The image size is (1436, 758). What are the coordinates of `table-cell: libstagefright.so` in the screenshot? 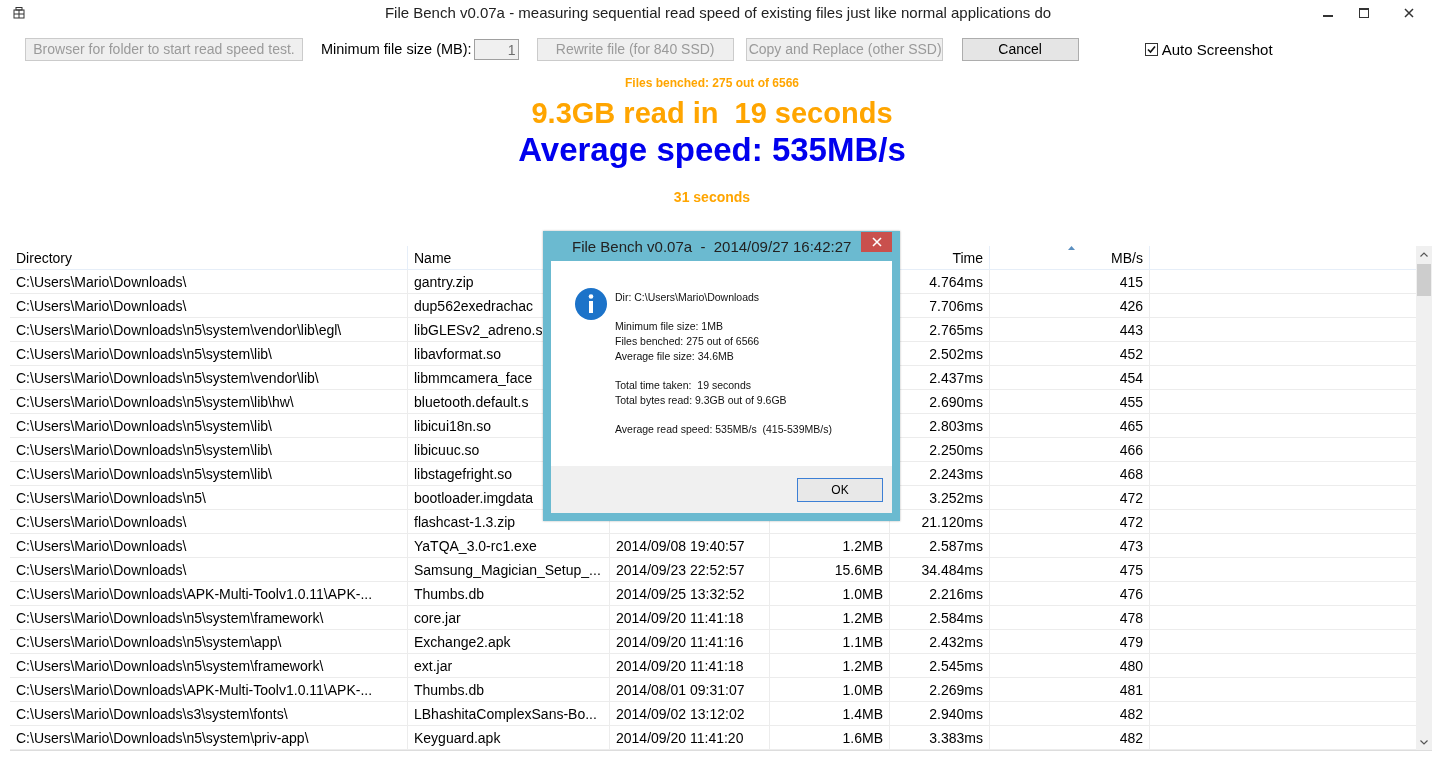 It's located at (463, 473).